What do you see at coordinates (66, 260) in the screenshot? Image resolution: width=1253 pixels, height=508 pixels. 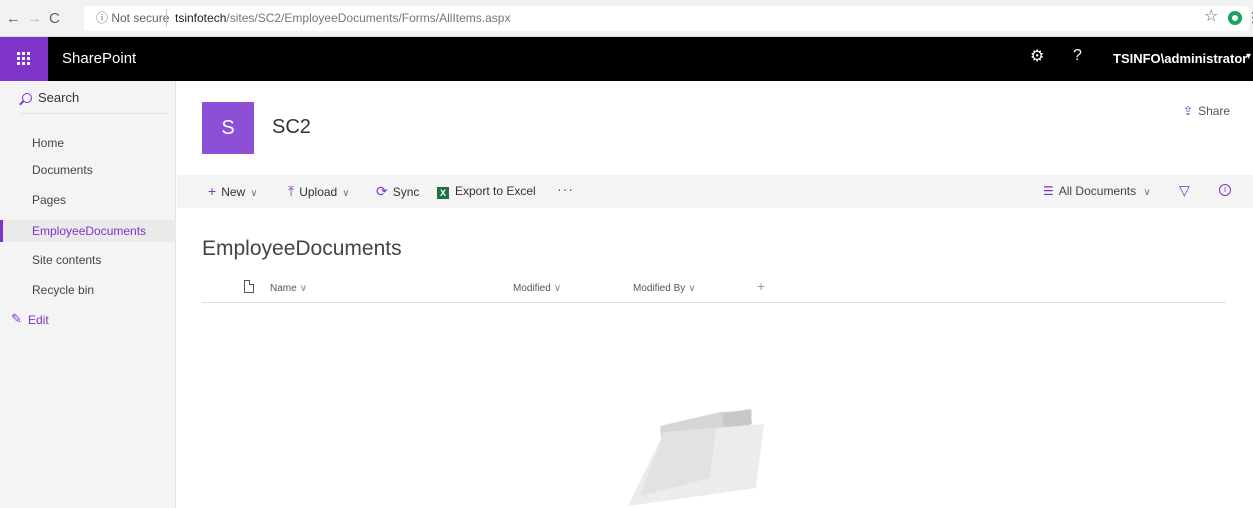 I see `nav-item-site-contents: Site contents` at bounding box center [66, 260].